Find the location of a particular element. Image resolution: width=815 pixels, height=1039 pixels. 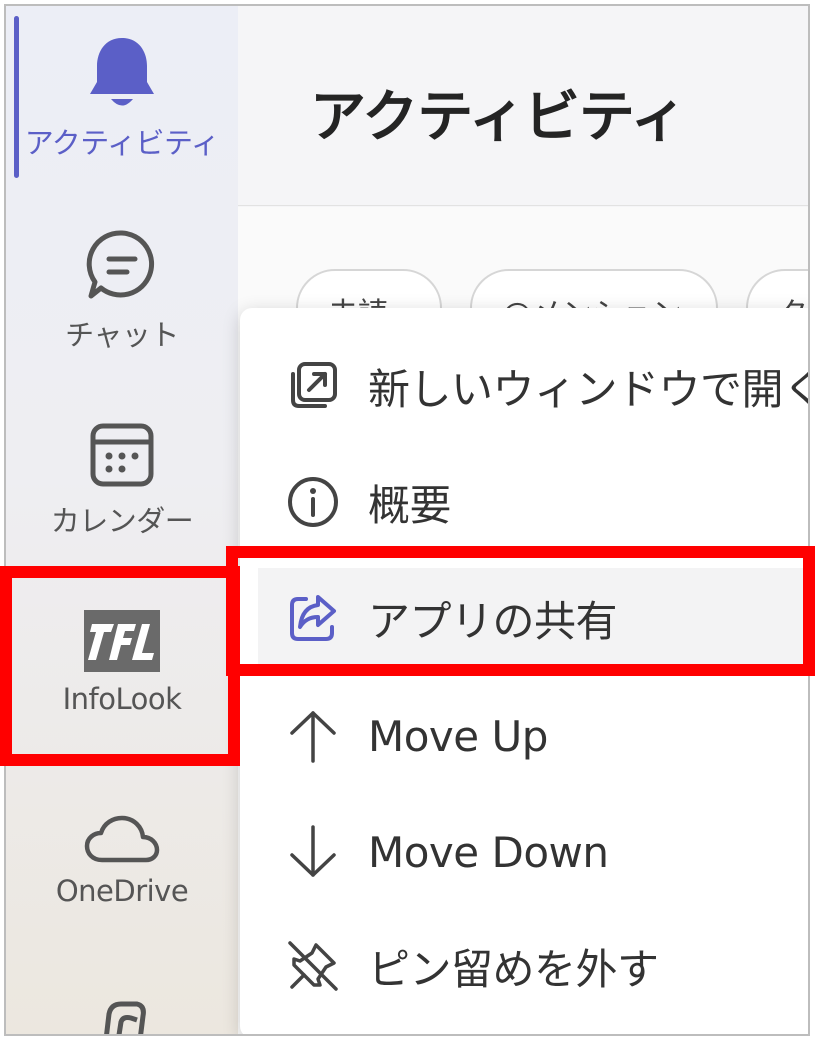

rail-item-label: カレンダー is located at coordinates (122, 521).